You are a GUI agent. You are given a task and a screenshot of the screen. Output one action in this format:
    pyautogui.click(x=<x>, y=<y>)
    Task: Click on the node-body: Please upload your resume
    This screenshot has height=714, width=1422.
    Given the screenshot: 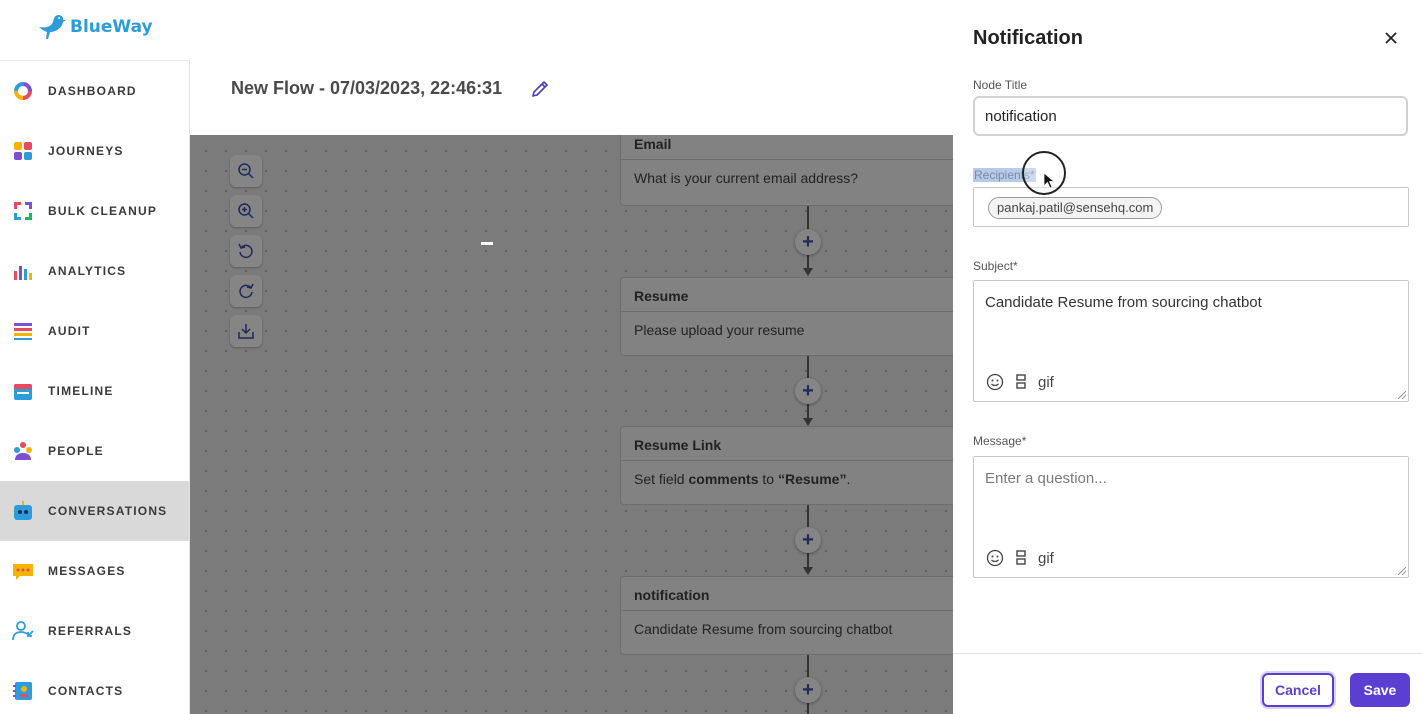 What is the action you would take?
    pyautogui.click(x=719, y=330)
    